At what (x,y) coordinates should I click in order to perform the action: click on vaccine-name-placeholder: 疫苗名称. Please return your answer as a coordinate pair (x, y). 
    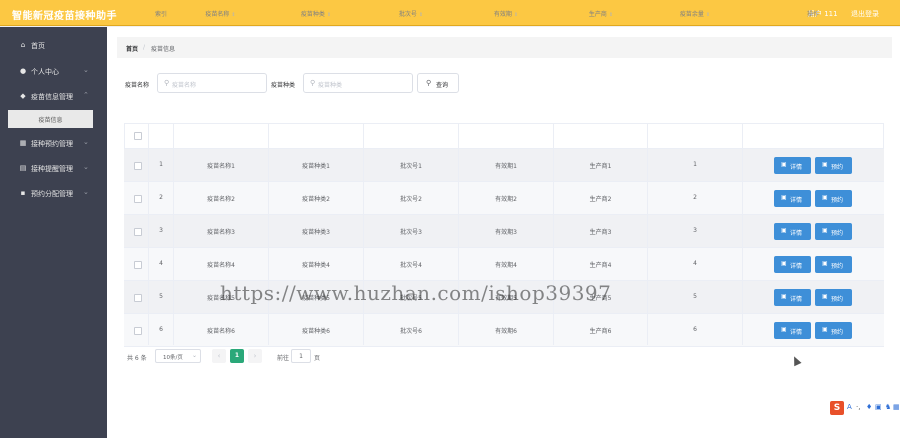
    Looking at the image, I should click on (184, 85).